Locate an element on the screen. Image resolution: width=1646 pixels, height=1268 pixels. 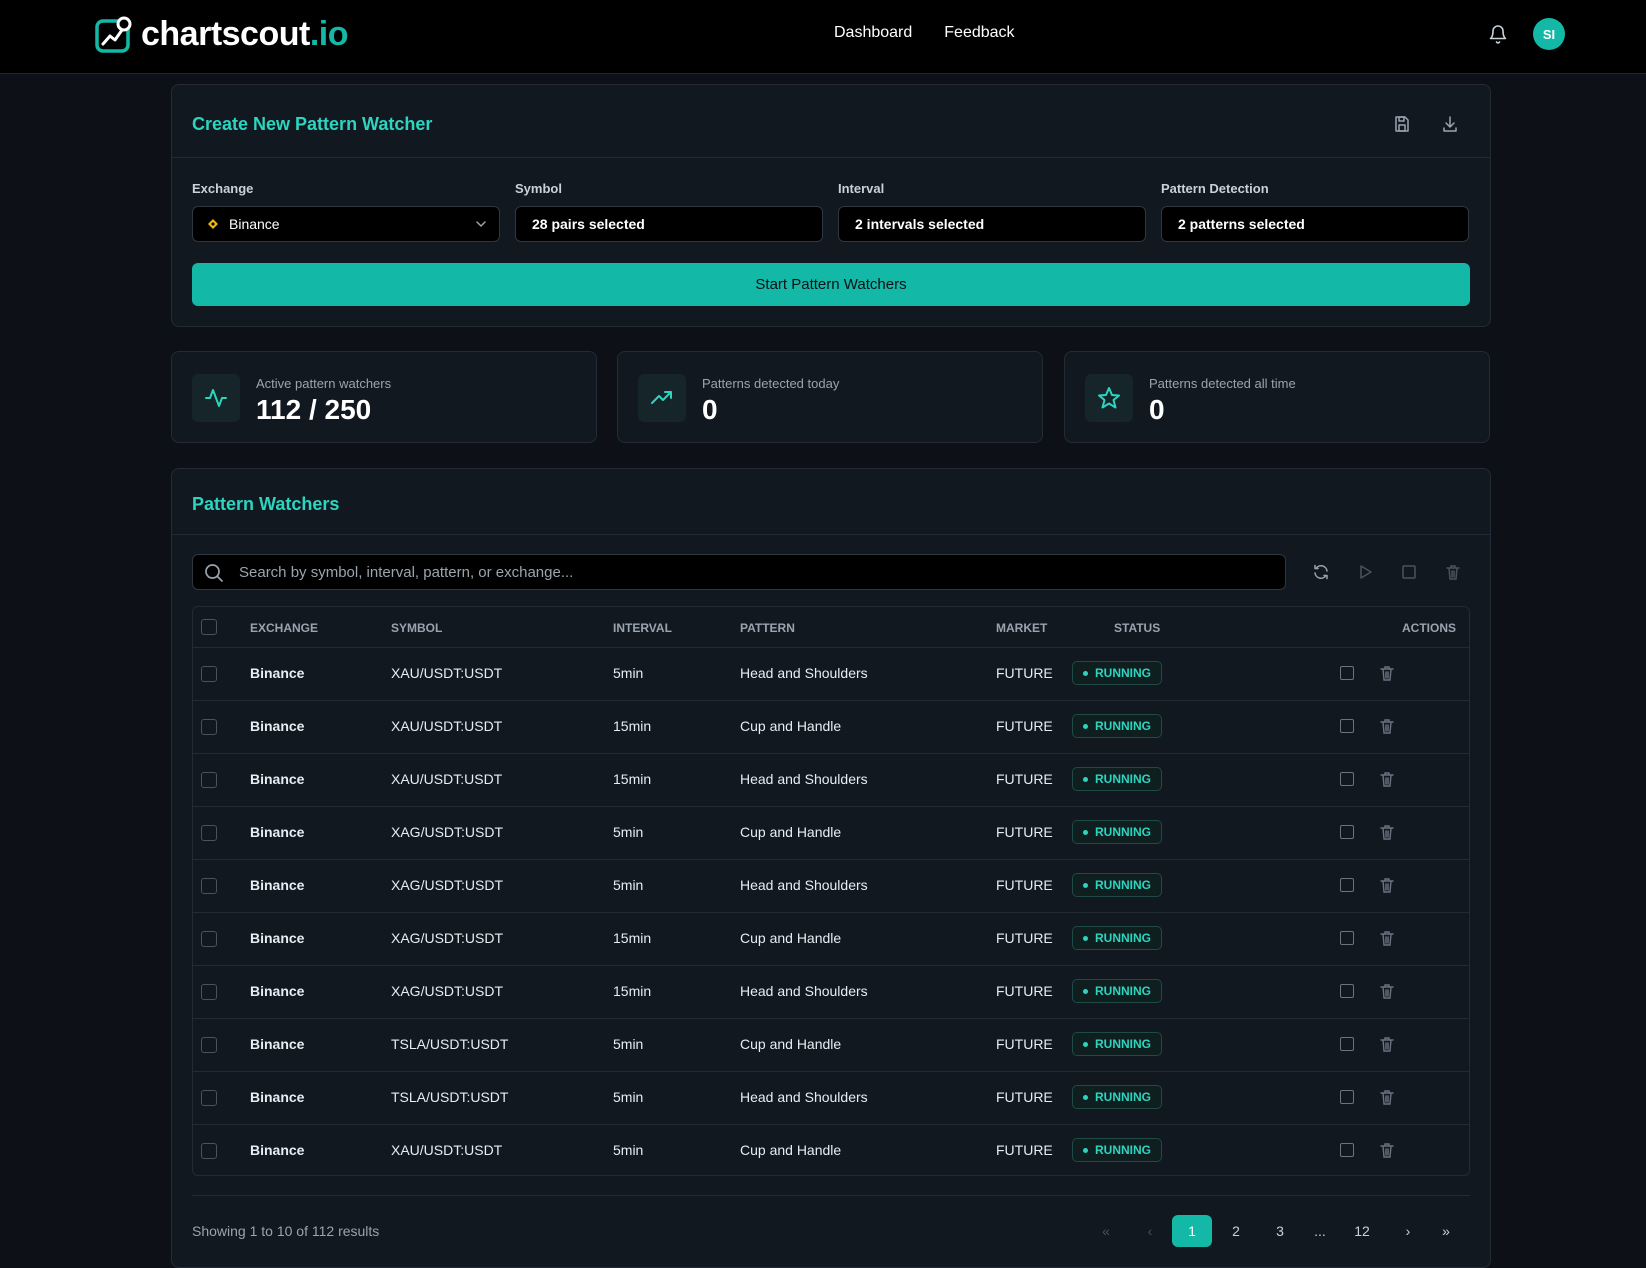
last-page-button: » is located at coordinates (1446, 1231).